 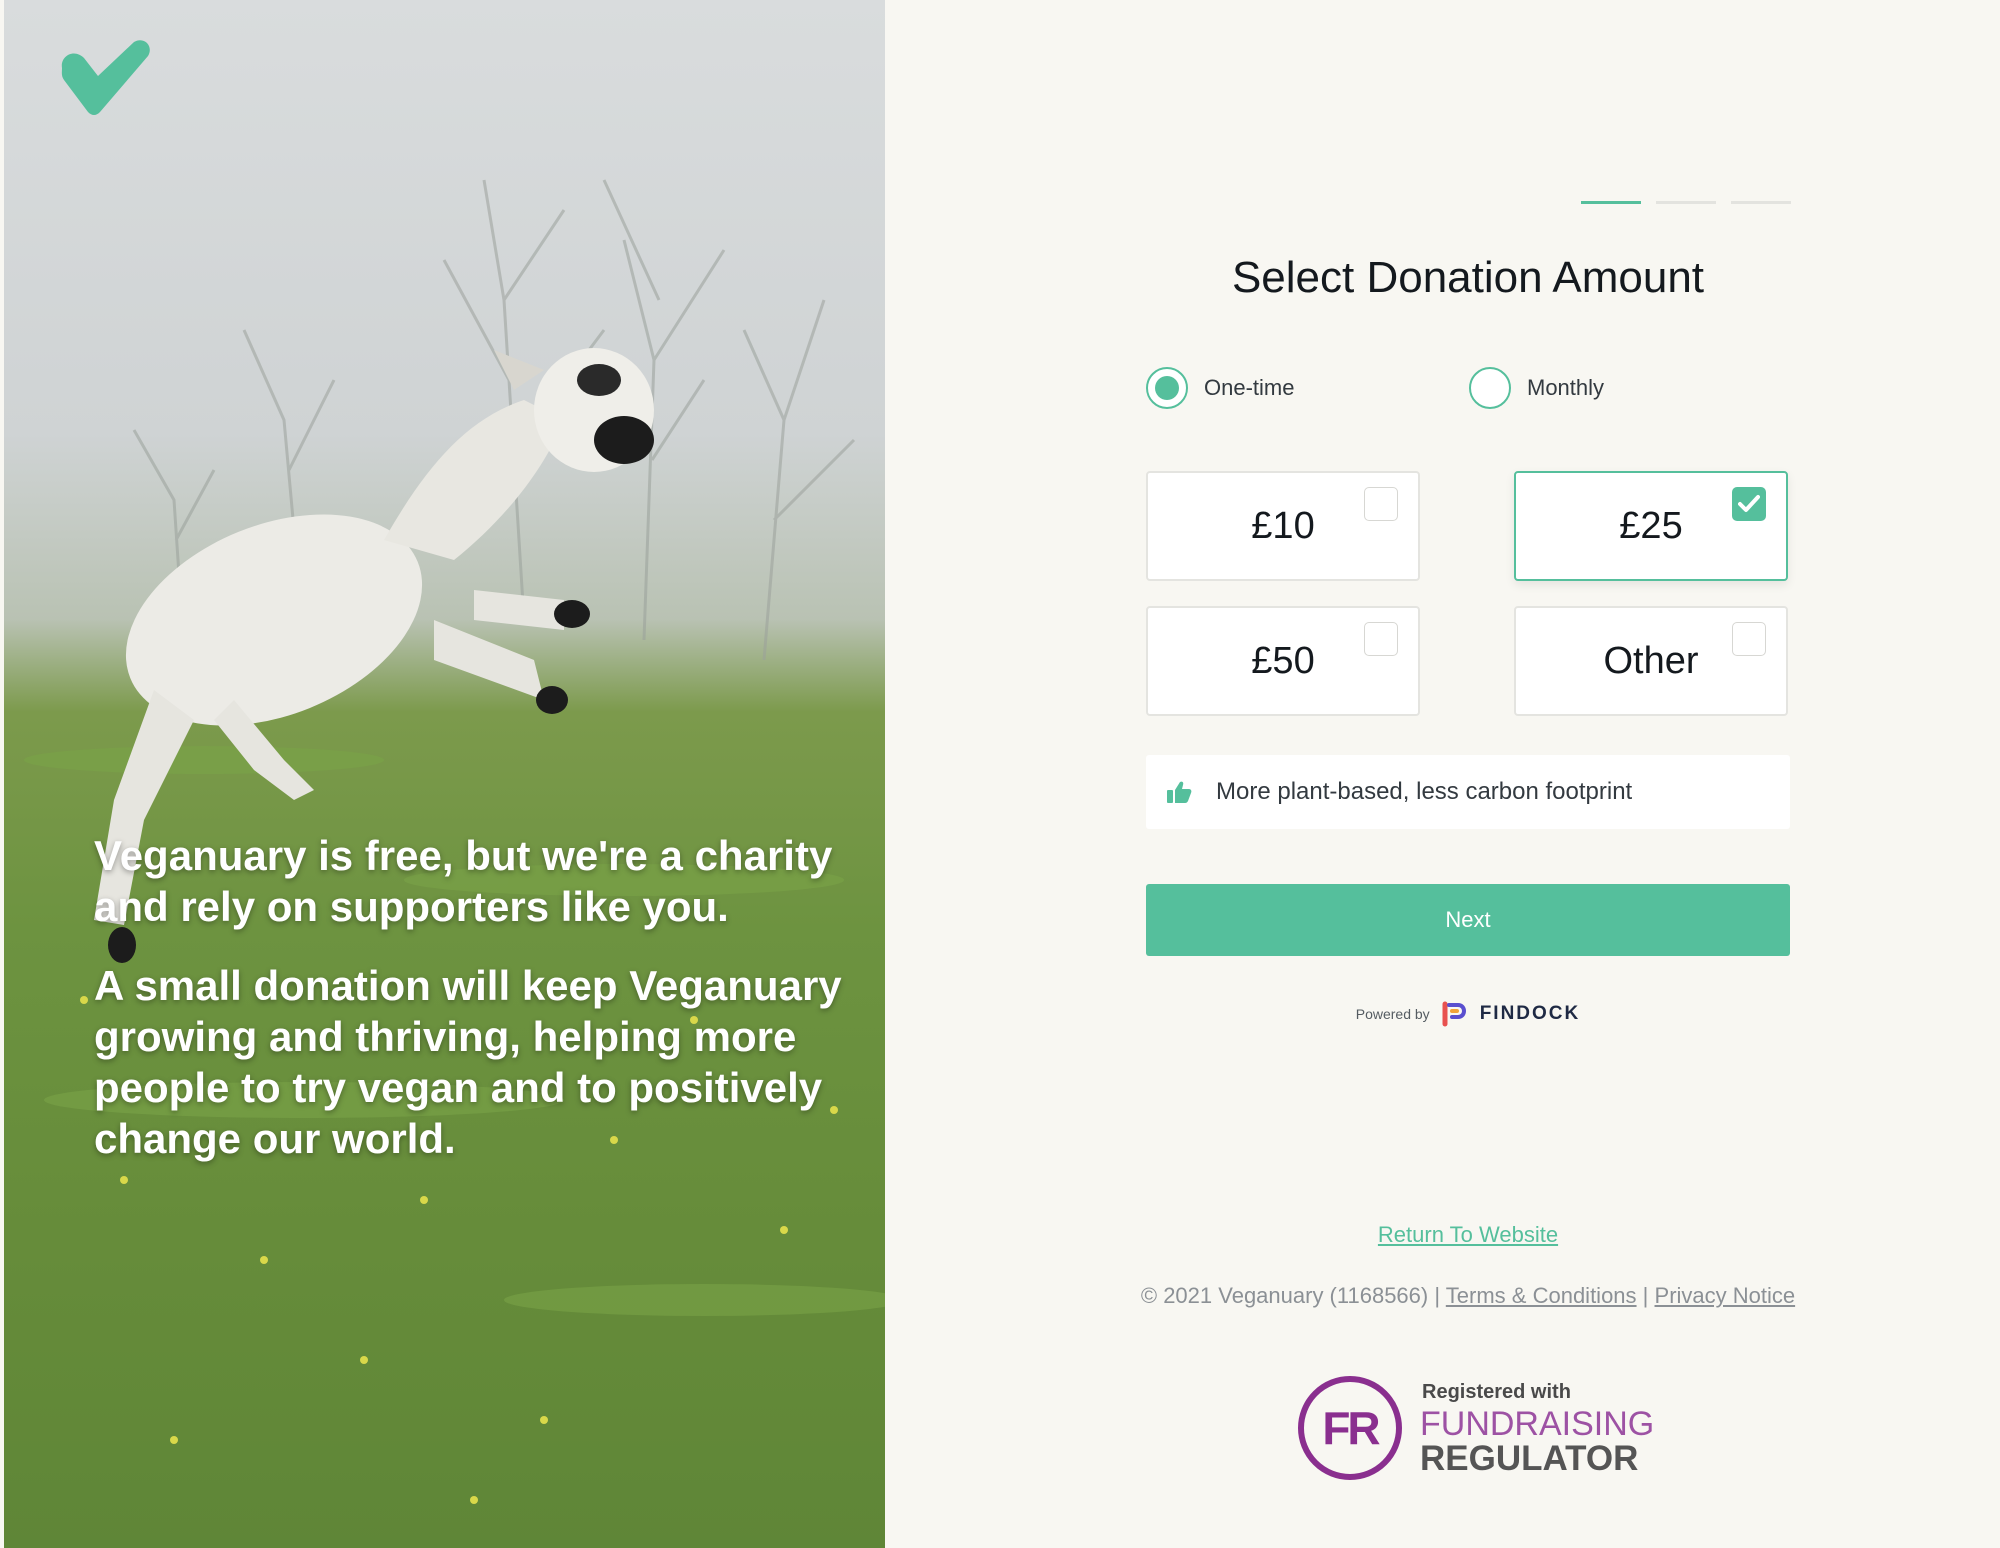 What do you see at coordinates (1468, 1235) in the screenshot?
I see `return-to-website-link: Return To Website` at bounding box center [1468, 1235].